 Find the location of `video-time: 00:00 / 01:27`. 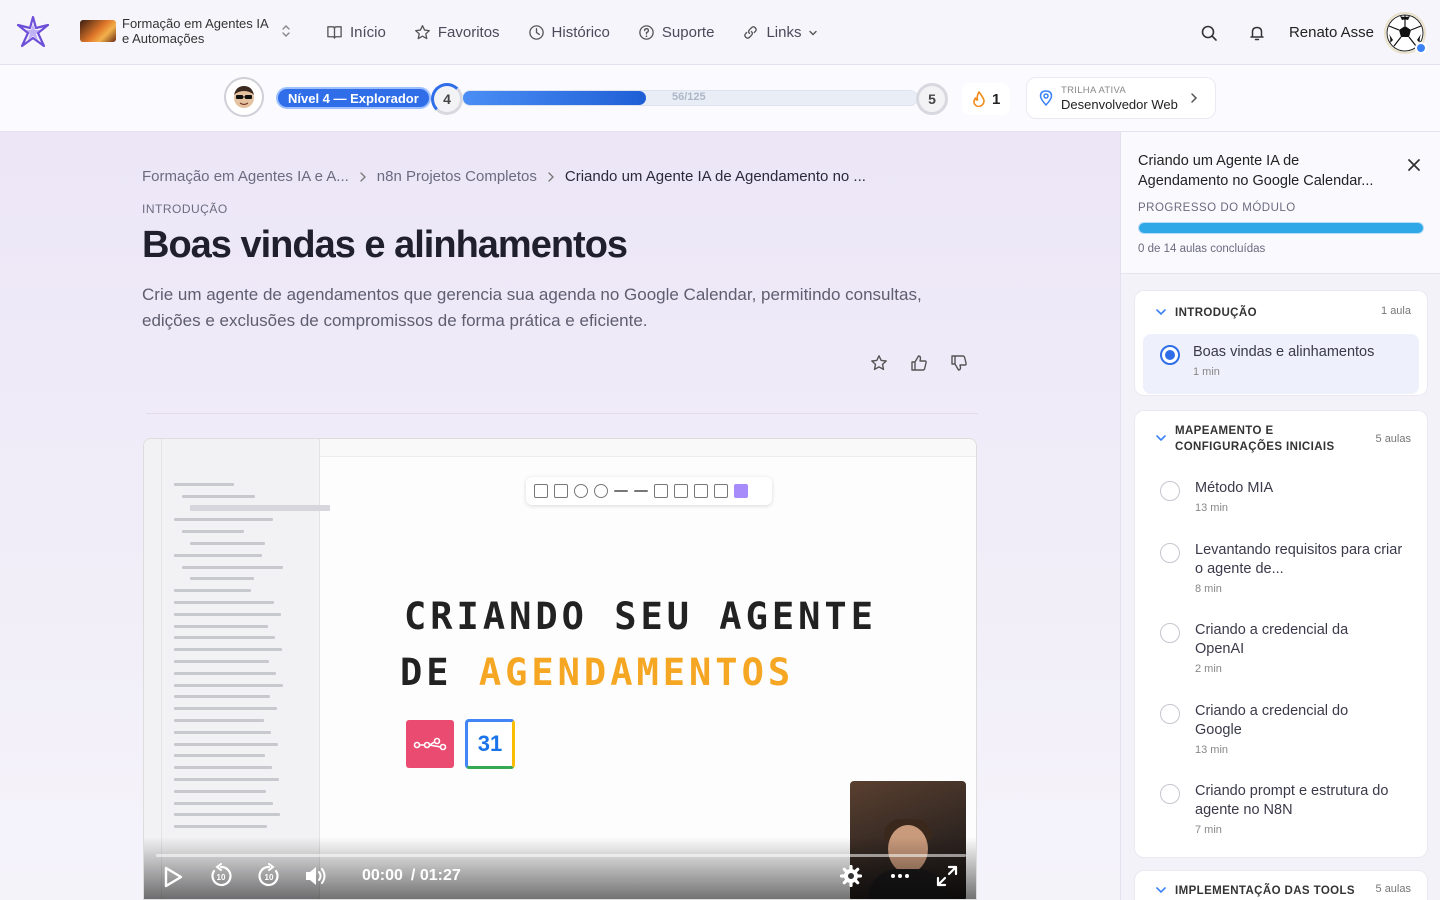

video-time: 00:00 / 01:27 is located at coordinates (411, 876).